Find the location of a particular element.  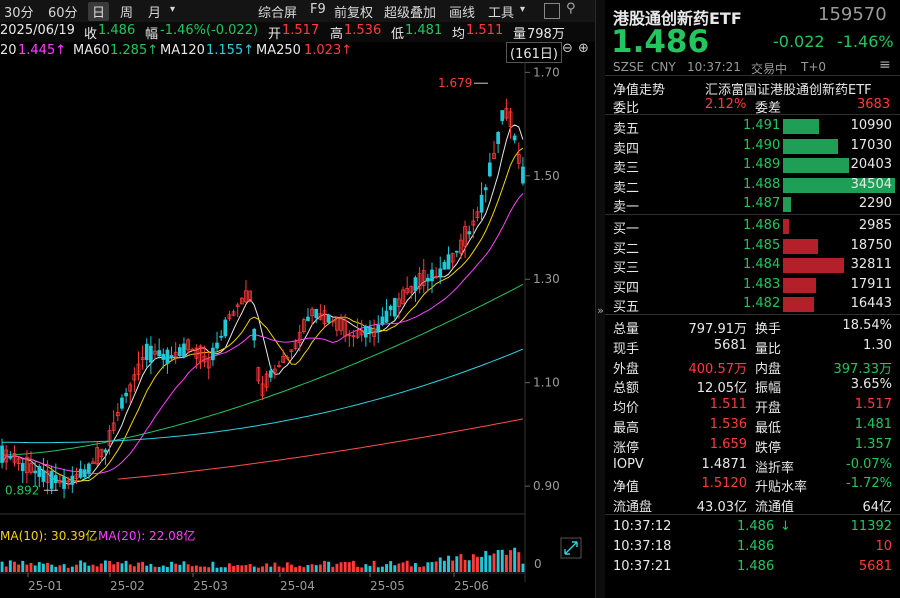

x-tick-label: 25-06 is located at coordinates (471, 586).